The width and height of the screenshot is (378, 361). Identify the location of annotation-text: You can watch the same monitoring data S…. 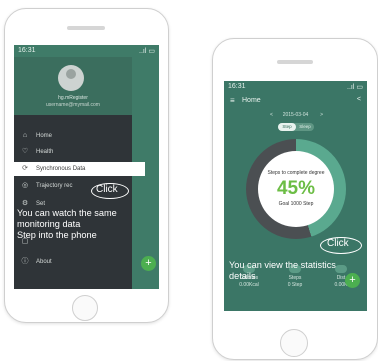
(67, 224).